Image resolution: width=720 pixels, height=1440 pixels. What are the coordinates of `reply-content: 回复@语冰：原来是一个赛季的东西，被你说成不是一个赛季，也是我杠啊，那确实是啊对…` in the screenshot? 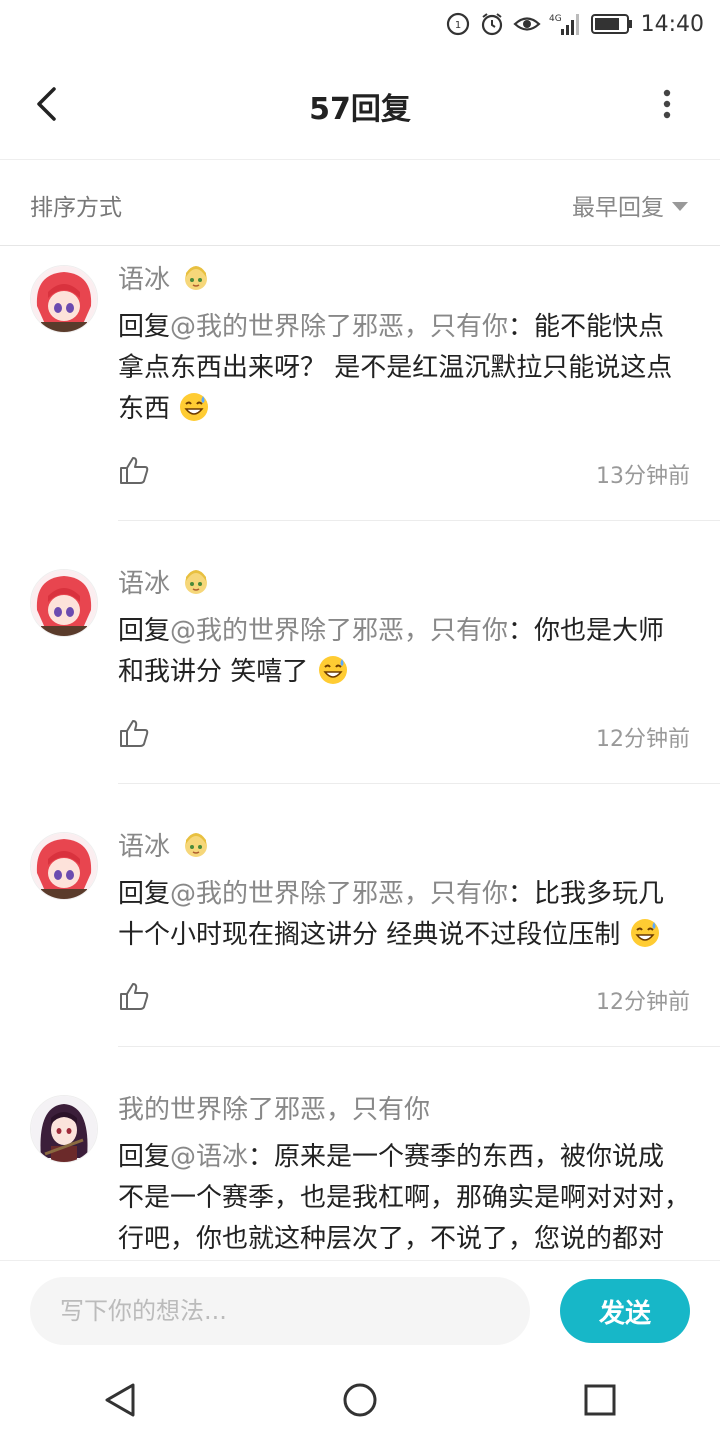 It's located at (419, 1198).